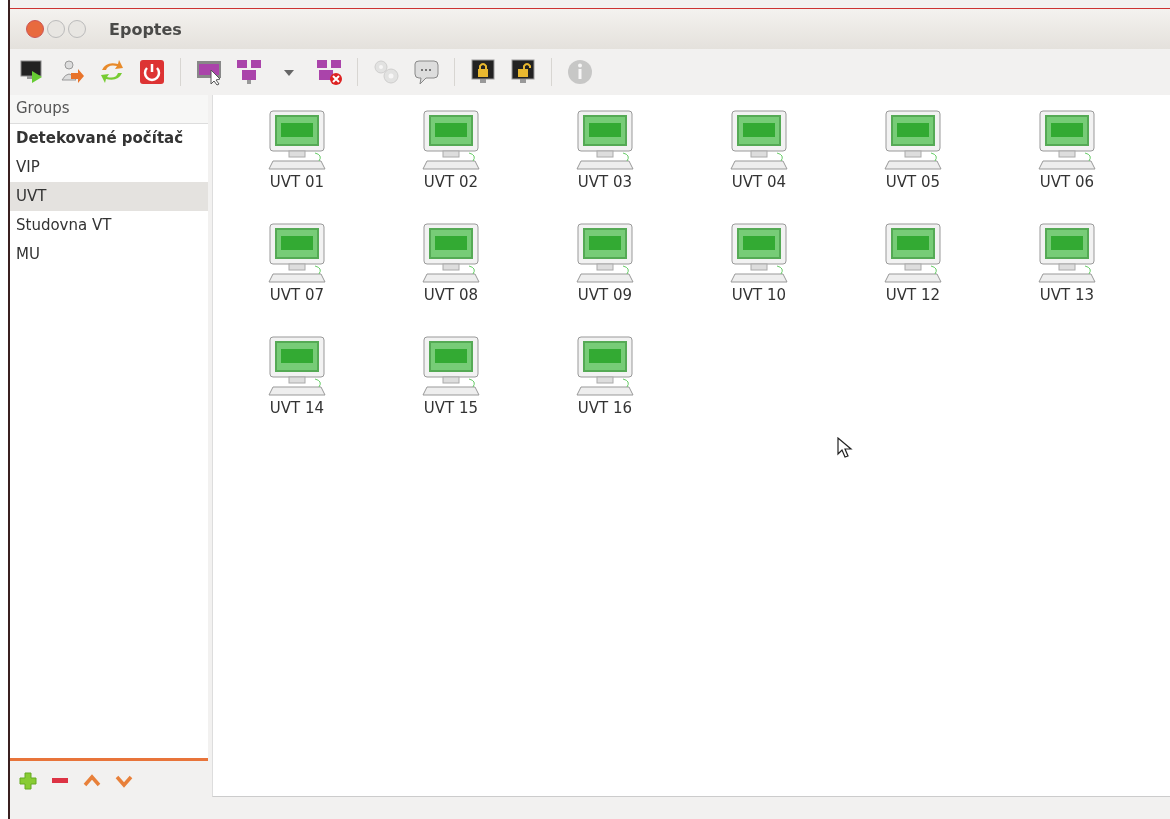 The image size is (1170, 819). I want to click on computer-name: UVT 01, so click(297, 182).